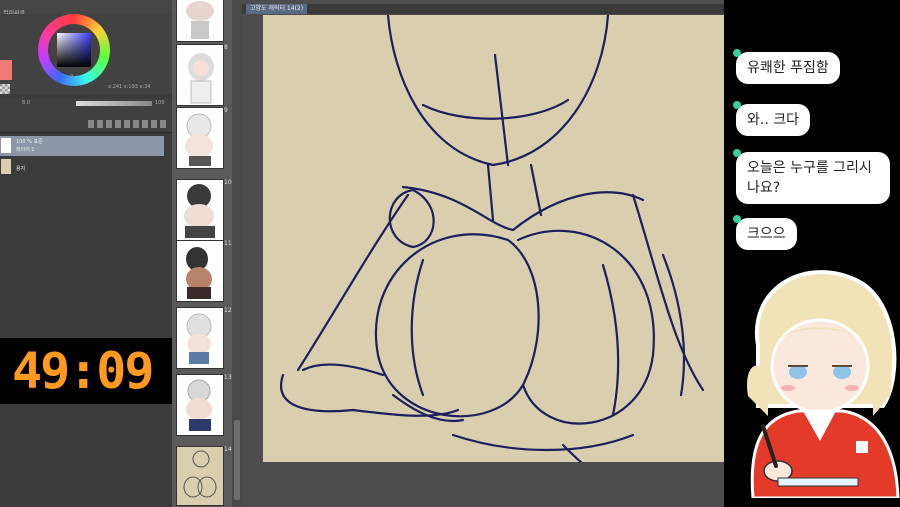 The image size is (900, 507). I want to click on layer-tool-icons, so click(128, 124).